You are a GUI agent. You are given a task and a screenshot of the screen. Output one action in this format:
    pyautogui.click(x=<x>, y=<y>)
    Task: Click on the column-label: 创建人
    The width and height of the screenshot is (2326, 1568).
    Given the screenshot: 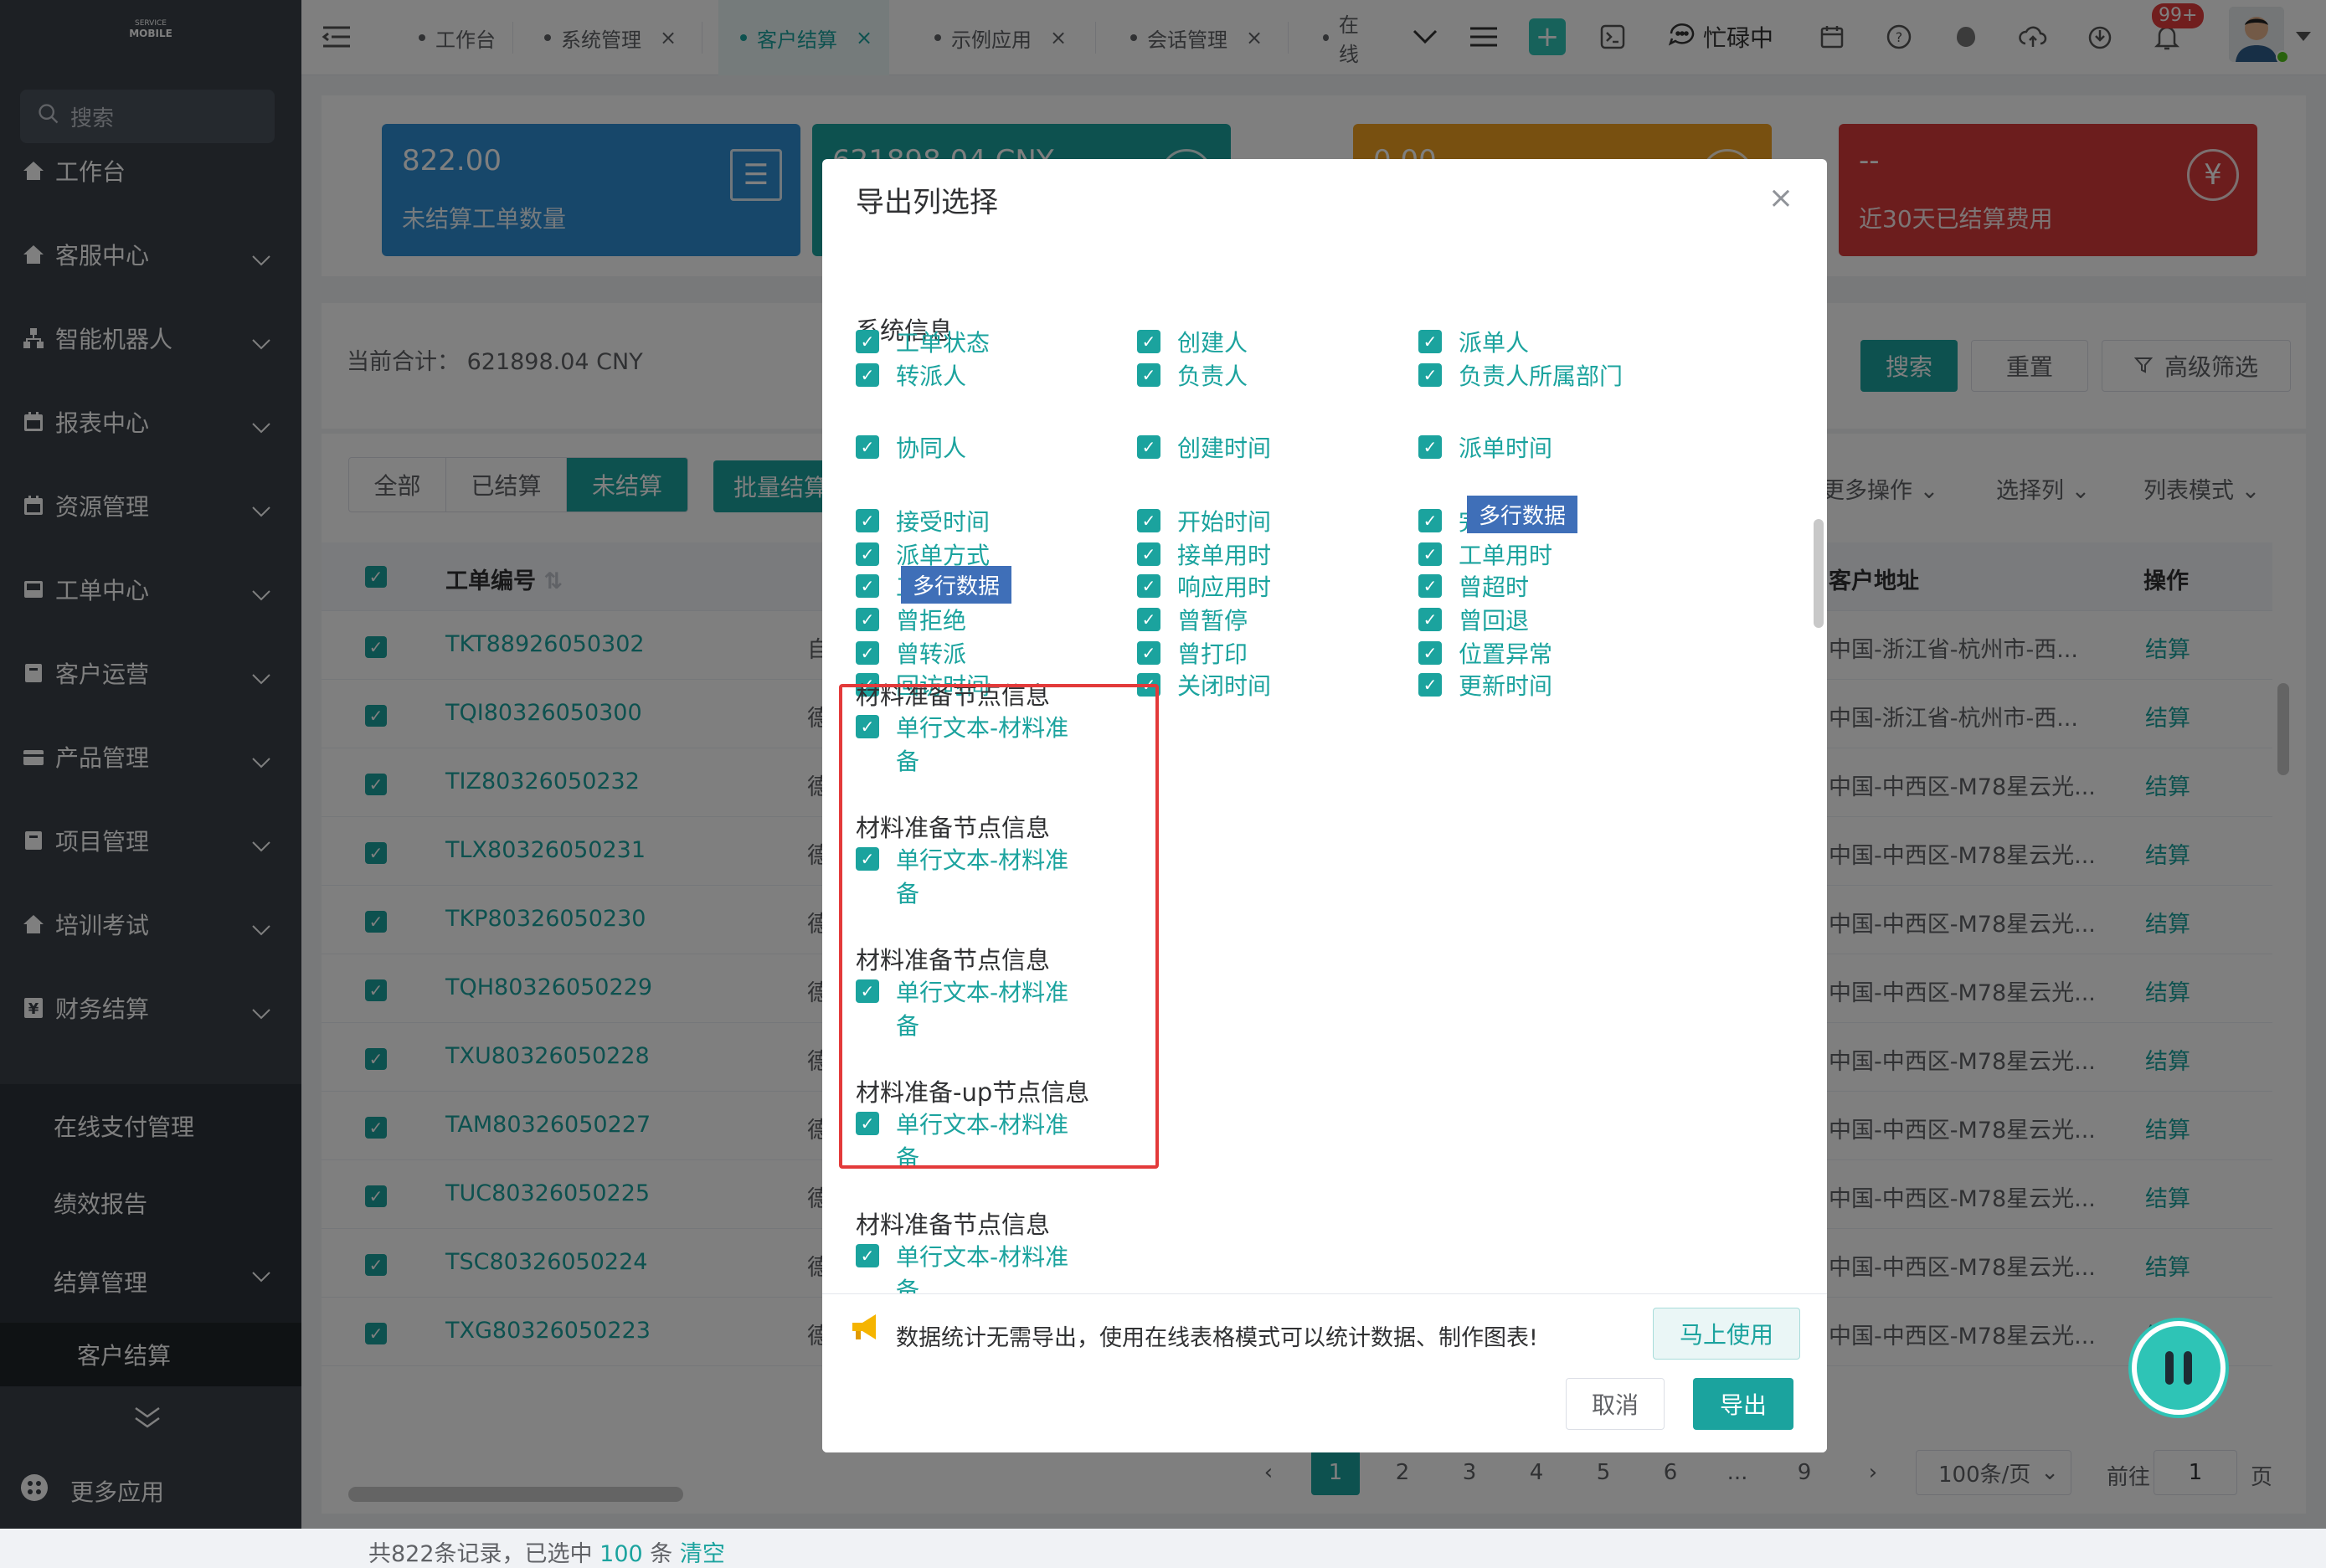 What is the action you would take?
    pyautogui.click(x=1212, y=343)
    